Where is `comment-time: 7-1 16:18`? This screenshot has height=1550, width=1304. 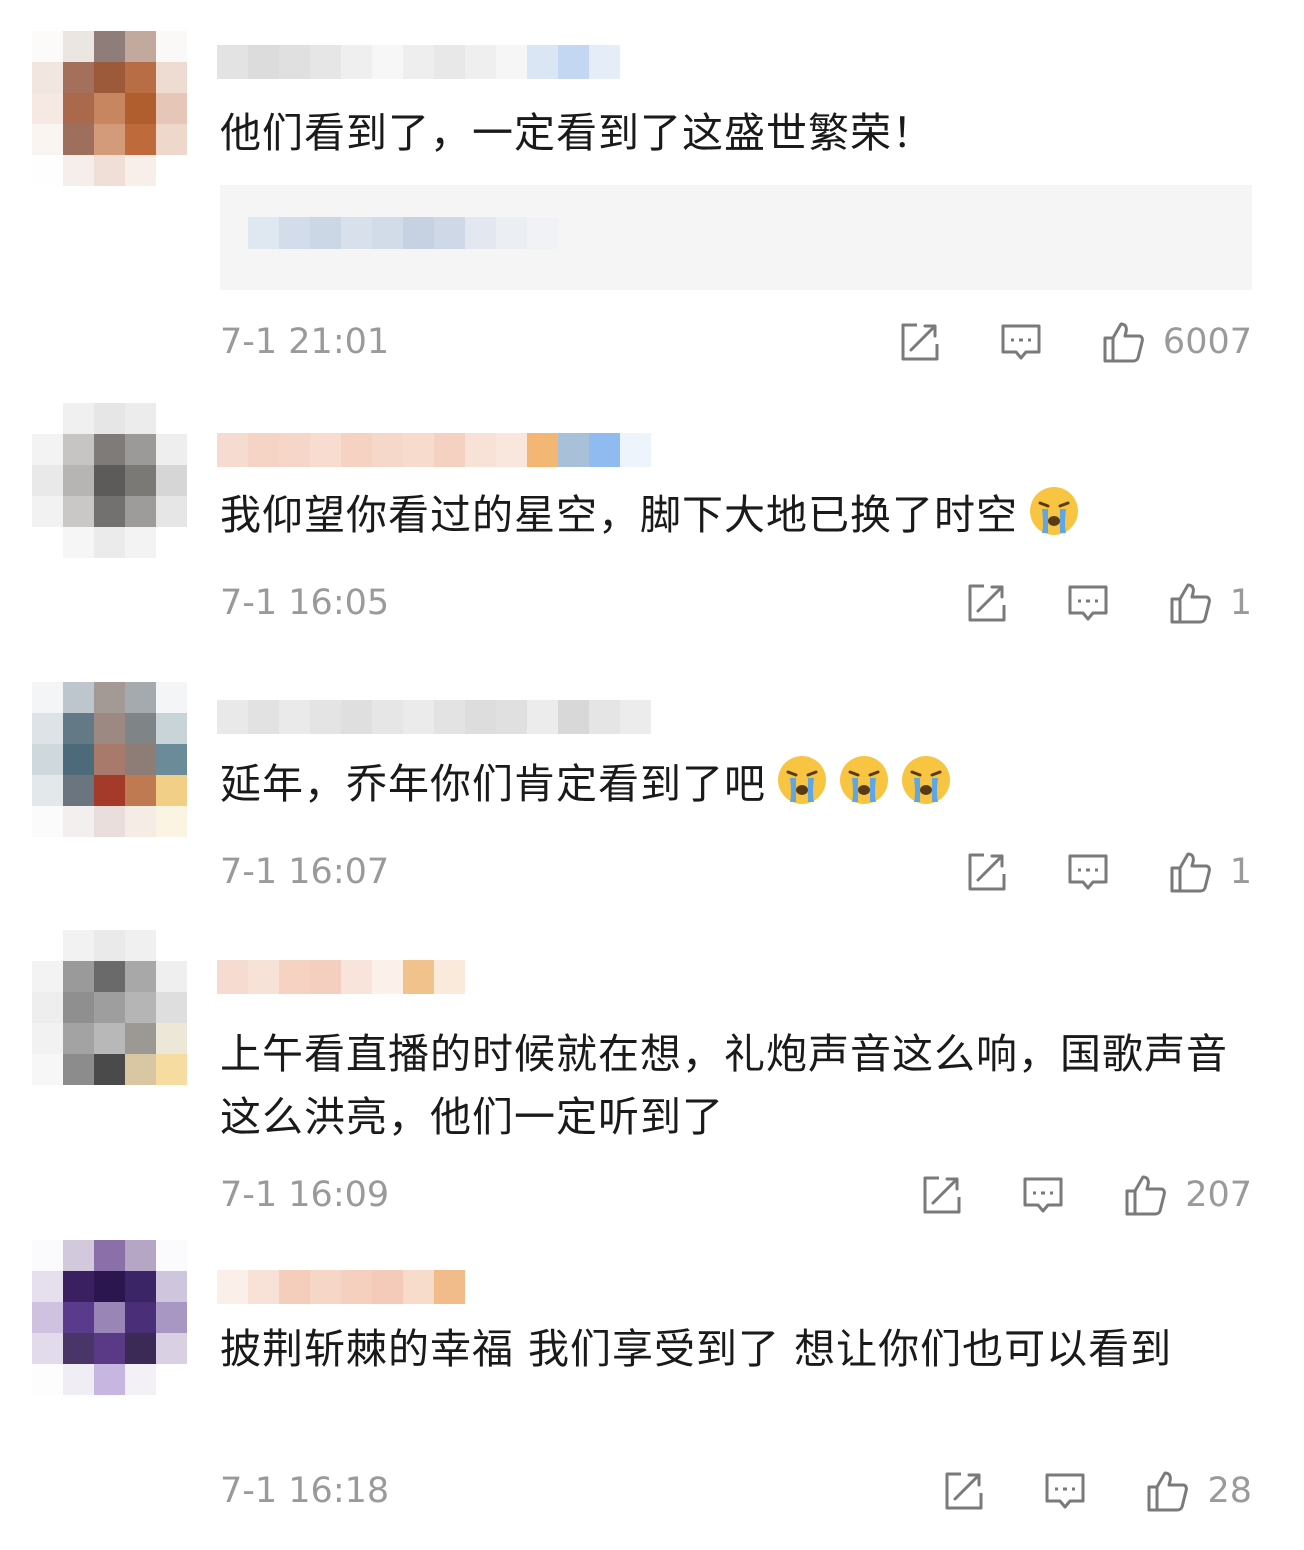
comment-time: 7-1 16:18 is located at coordinates (305, 1491).